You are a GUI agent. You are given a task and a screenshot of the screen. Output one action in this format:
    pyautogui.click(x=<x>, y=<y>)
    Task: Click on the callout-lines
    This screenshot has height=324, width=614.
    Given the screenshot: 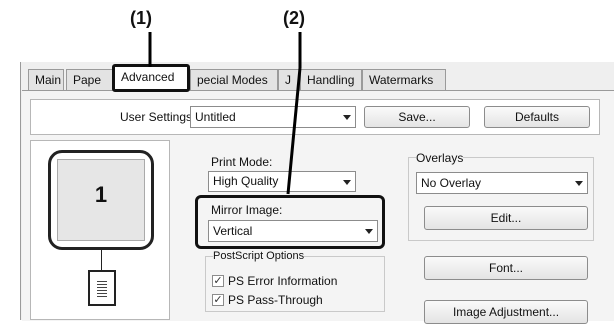 What is the action you would take?
    pyautogui.click(x=225, y=113)
    